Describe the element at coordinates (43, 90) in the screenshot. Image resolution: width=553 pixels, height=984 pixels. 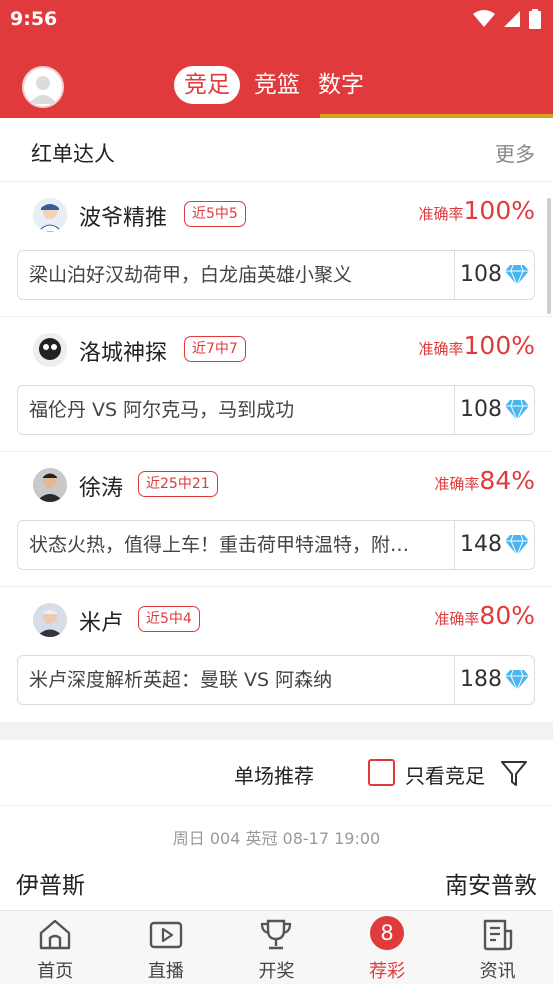
I see `user-icon` at that location.